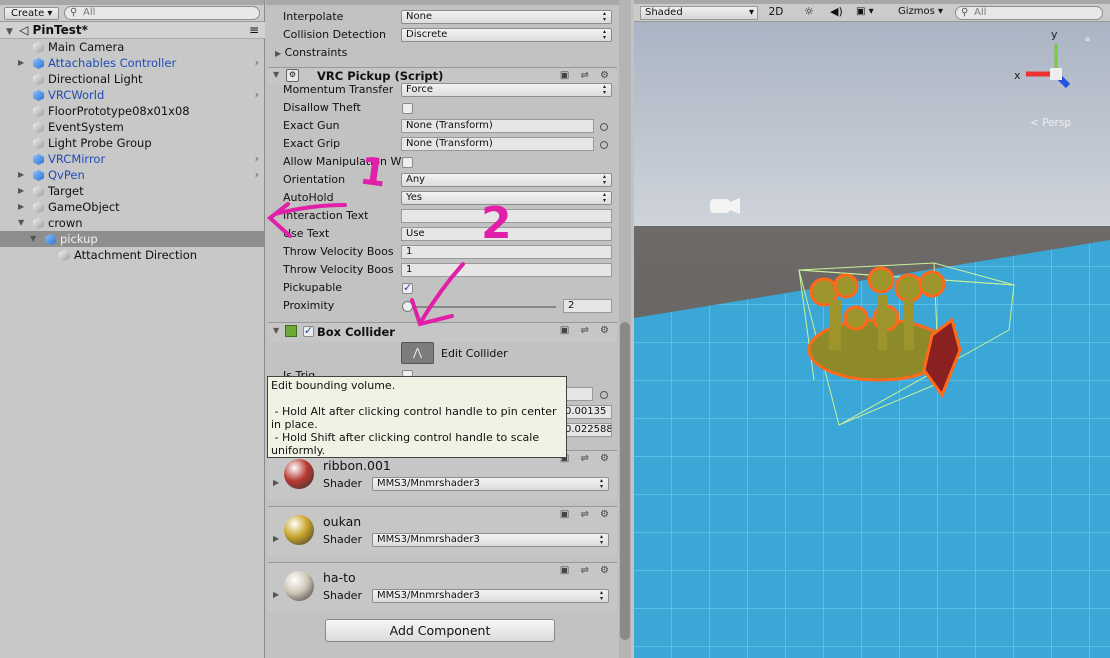 The image size is (1110, 658). What do you see at coordinates (342, 521) in the screenshot?
I see `material-name: oukan` at bounding box center [342, 521].